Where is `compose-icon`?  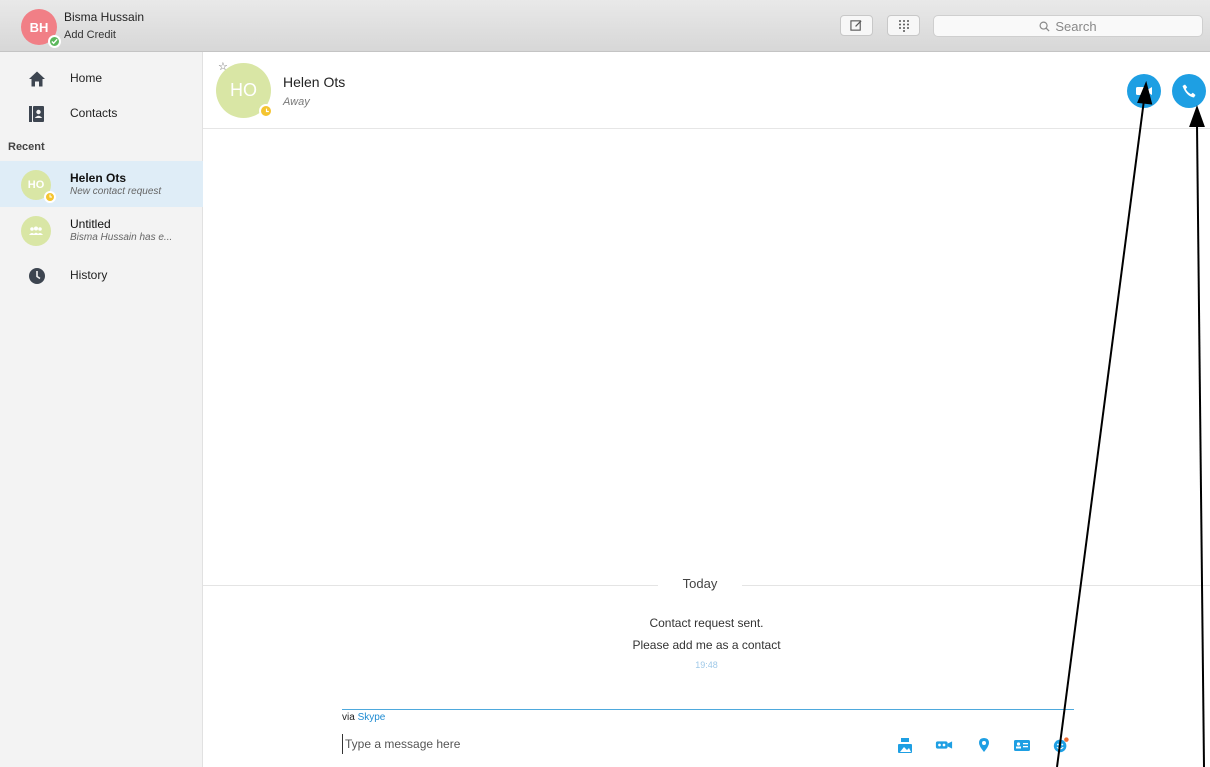
compose-icon is located at coordinates (856, 25).